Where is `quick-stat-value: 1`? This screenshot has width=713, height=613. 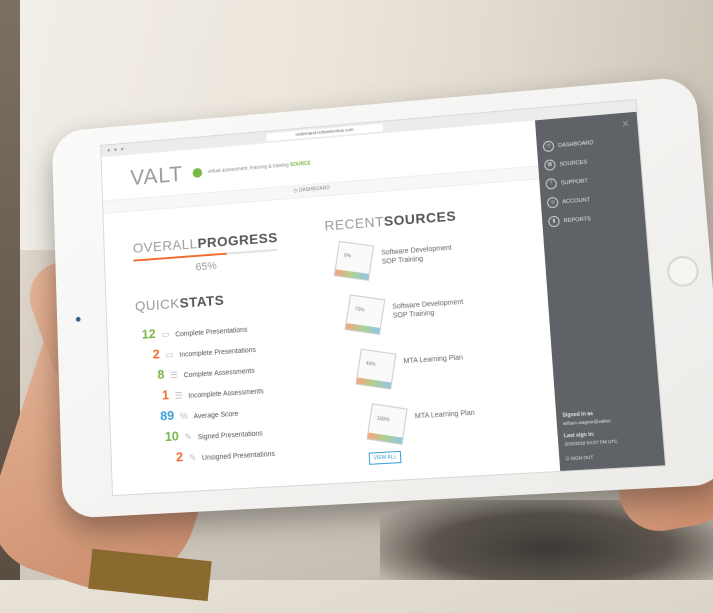 quick-stat-value: 1 is located at coordinates (165, 395).